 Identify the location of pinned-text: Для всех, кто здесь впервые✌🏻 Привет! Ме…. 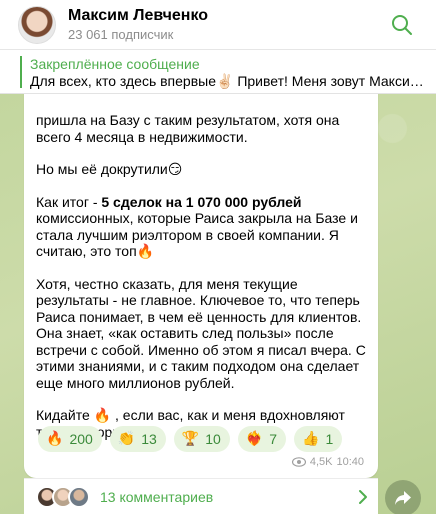
(230, 81).